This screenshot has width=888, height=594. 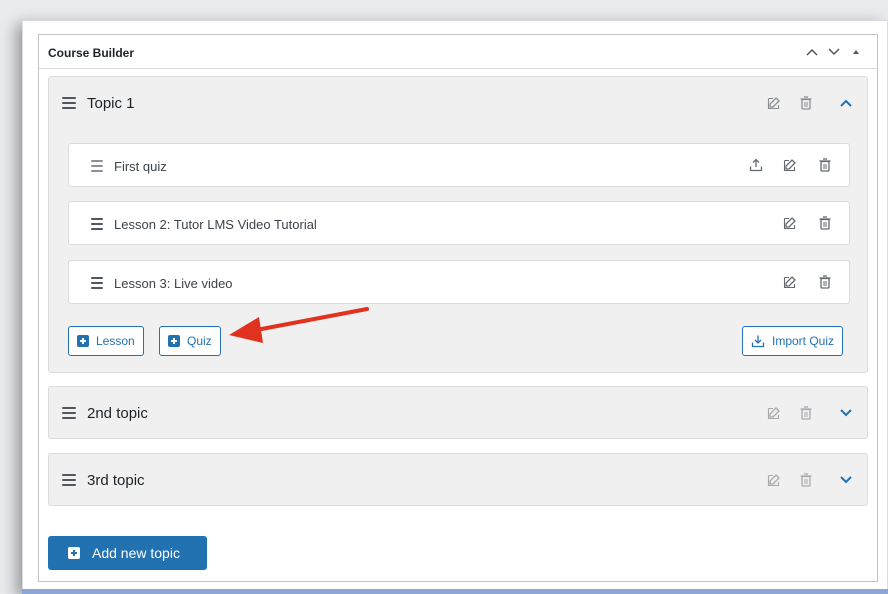 I want to click on topic-title: 2nd topic, so click(x=117, y=413).